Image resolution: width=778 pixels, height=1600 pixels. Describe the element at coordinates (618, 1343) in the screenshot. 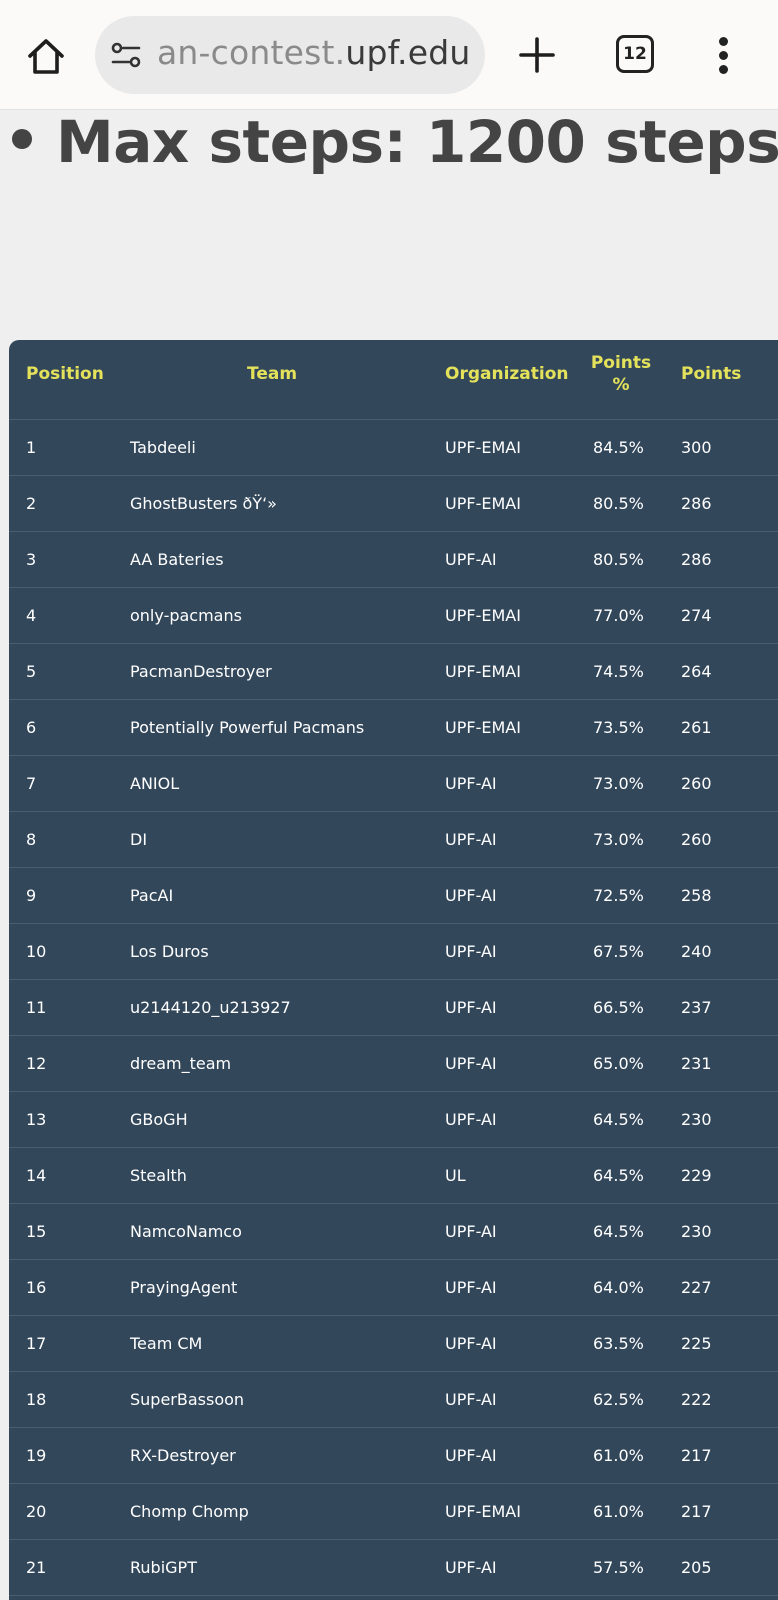

I see `points-percent-cell: 63.5%` at that location.